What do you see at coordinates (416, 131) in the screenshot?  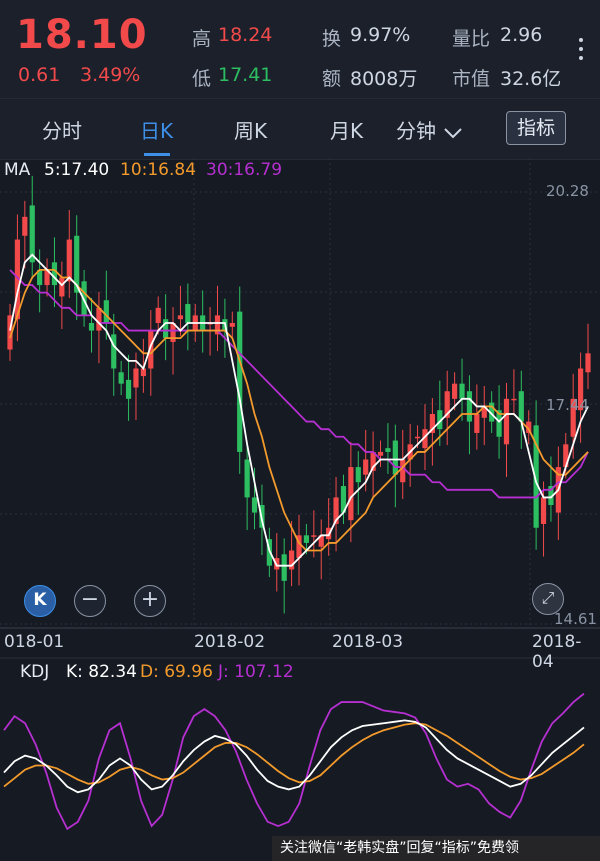 I see `tab-minute-label: 分钟` at bounding box center [416, 131].